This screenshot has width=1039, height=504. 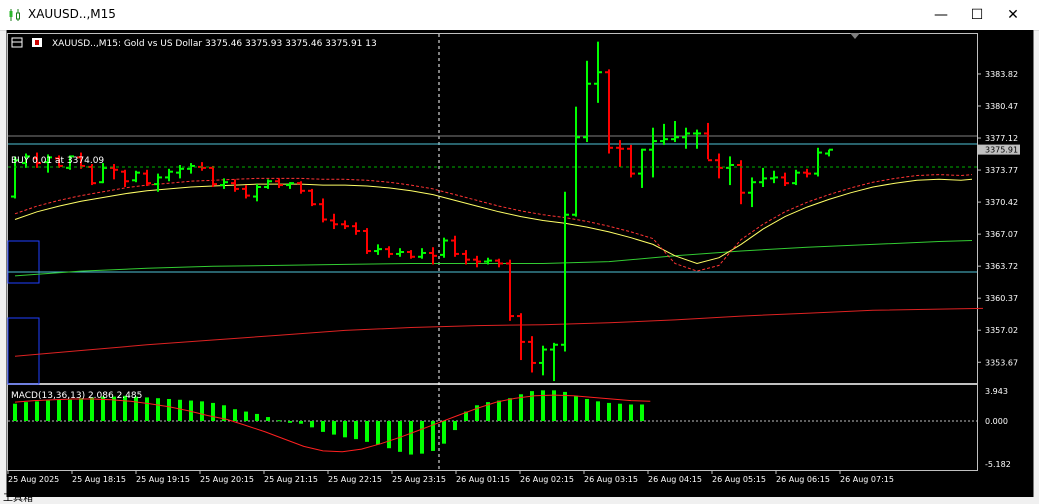 I want to click on candlestick-chart-icon, so click(x=14, y=15).